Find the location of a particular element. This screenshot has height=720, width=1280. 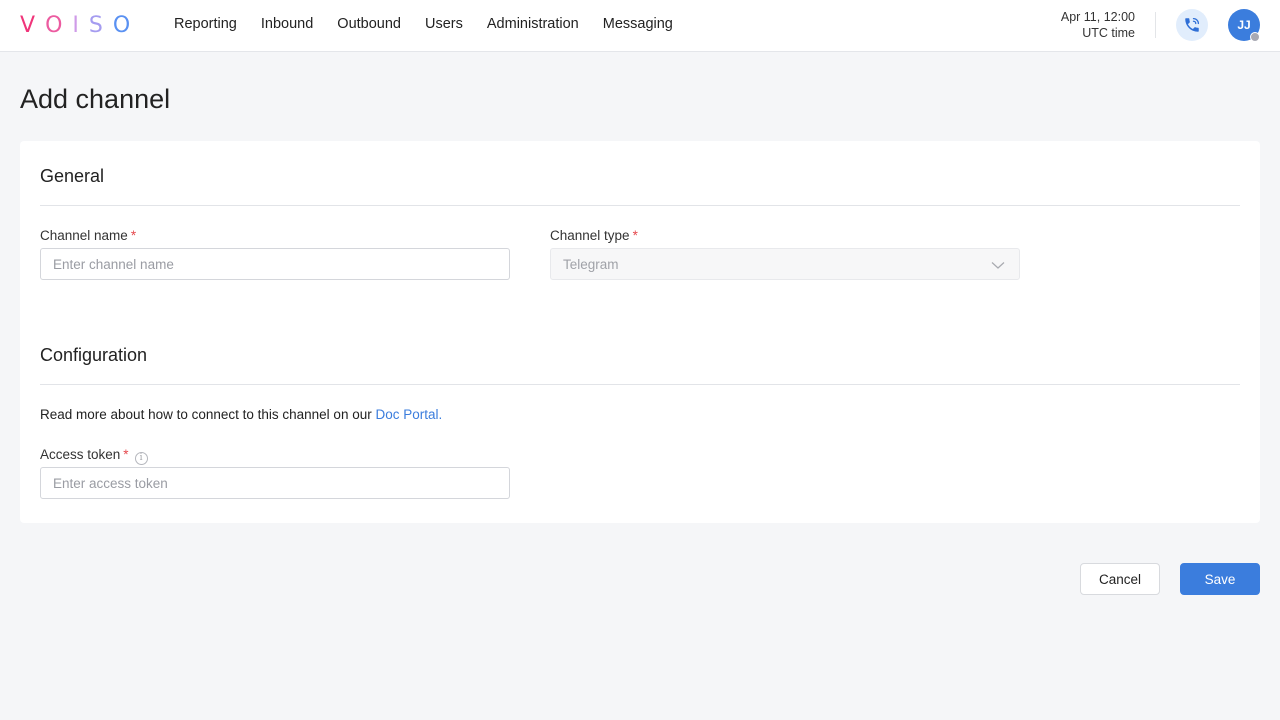

channel-type-label: Channel type * is located at coordinates (594, 235).